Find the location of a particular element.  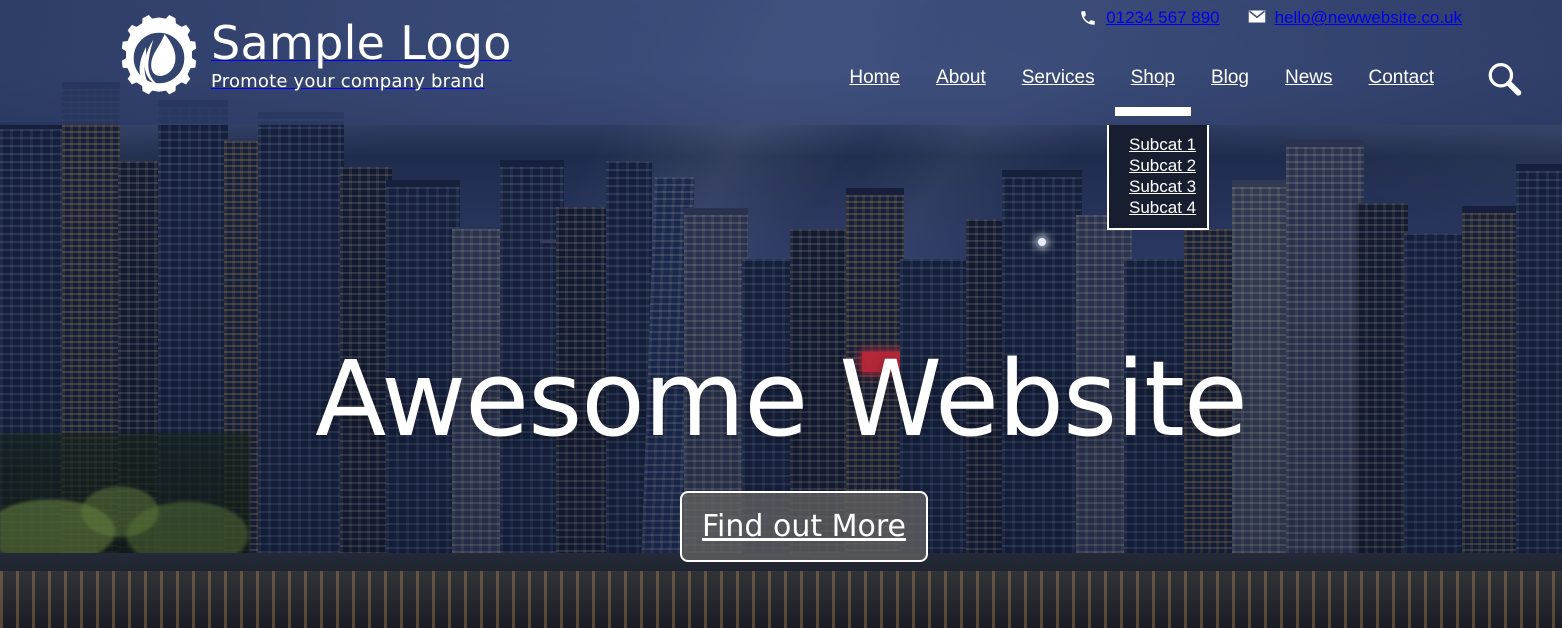

search-icon is located at coordinates (1504, 81).